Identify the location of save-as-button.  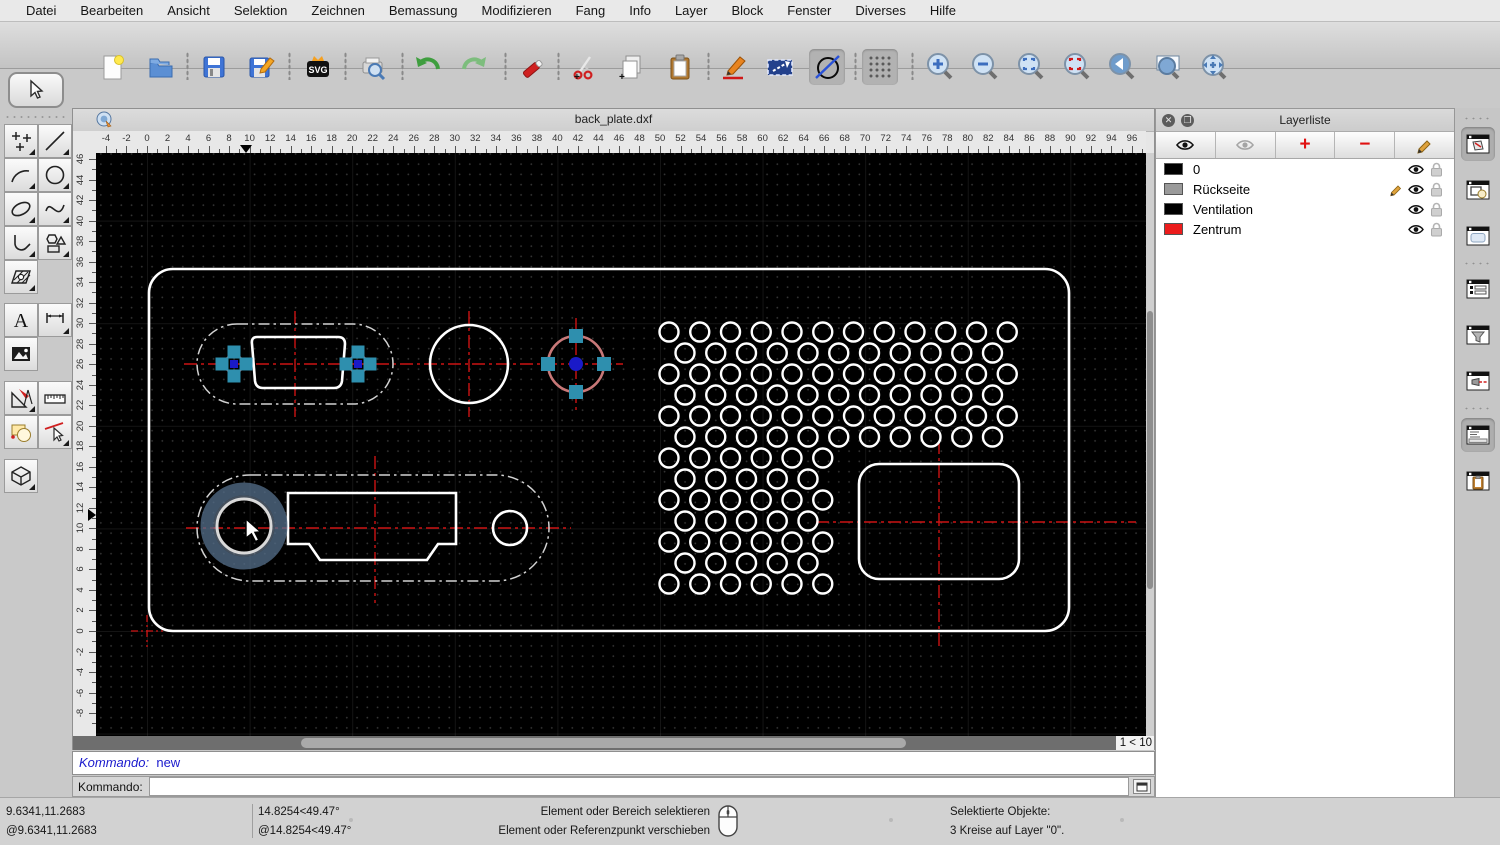
(261, 67).